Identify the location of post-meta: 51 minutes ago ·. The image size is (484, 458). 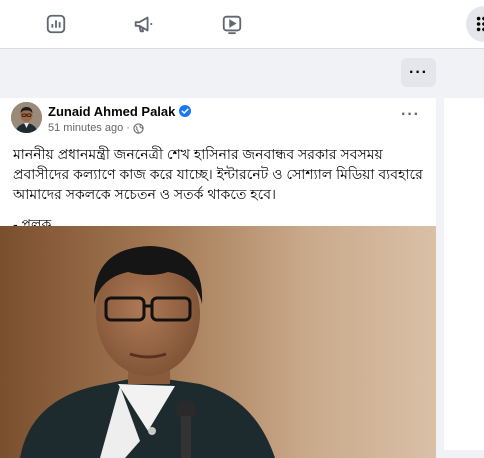
(96, 128).